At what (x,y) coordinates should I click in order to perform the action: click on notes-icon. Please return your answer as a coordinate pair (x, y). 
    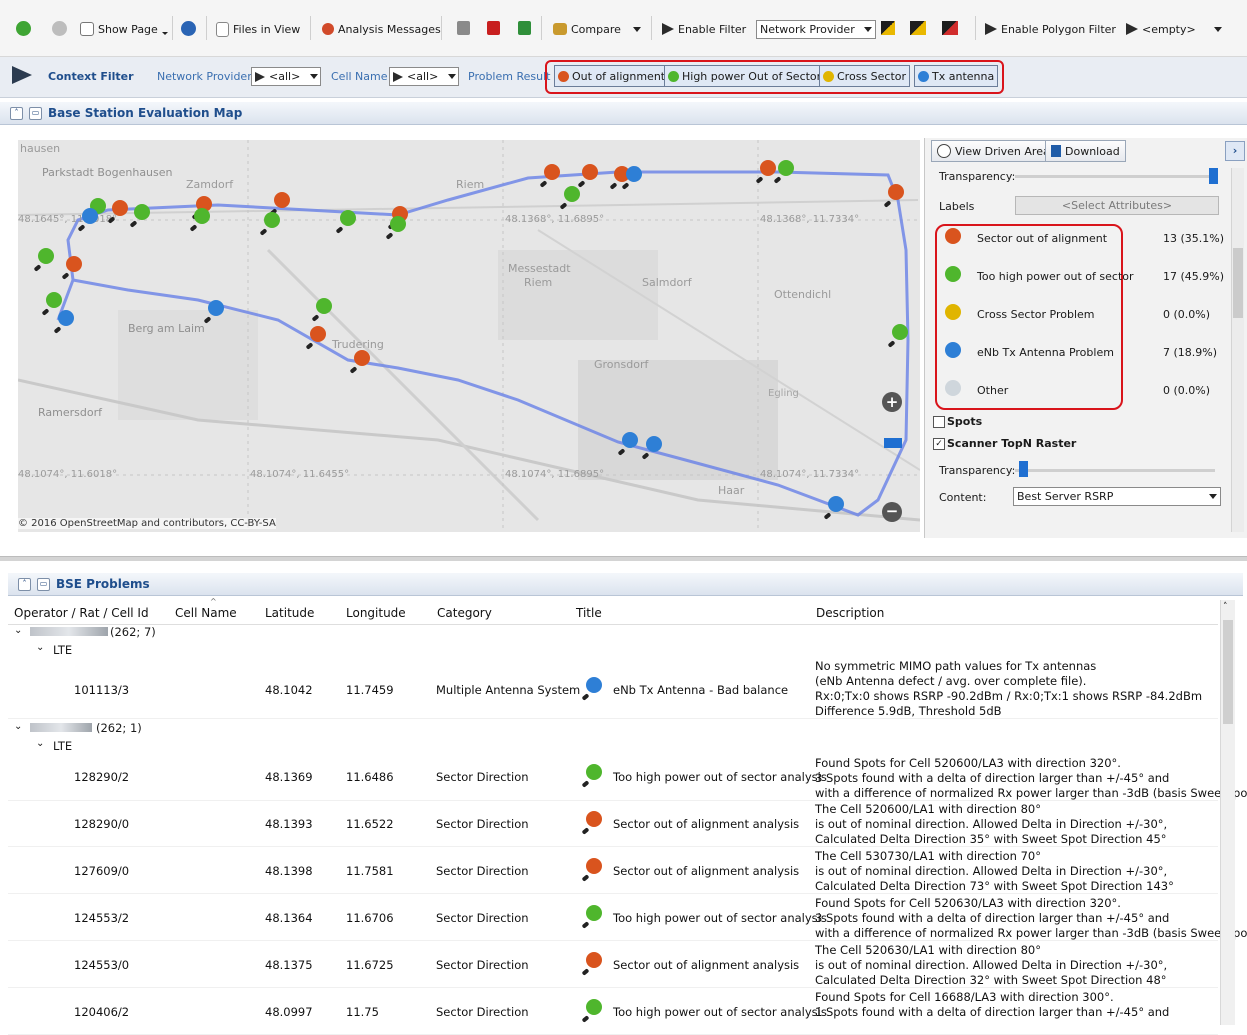
    Looking at the image, I should click on (463, 28).